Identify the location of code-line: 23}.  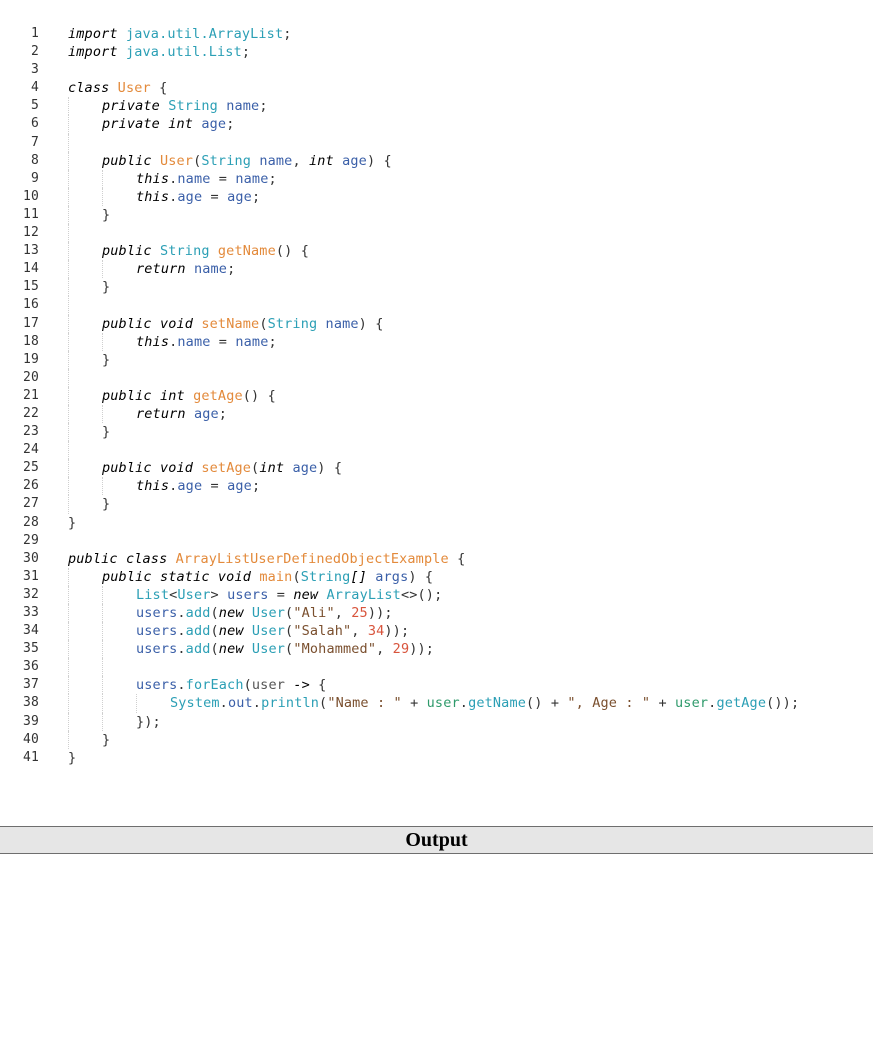
(436, 432).